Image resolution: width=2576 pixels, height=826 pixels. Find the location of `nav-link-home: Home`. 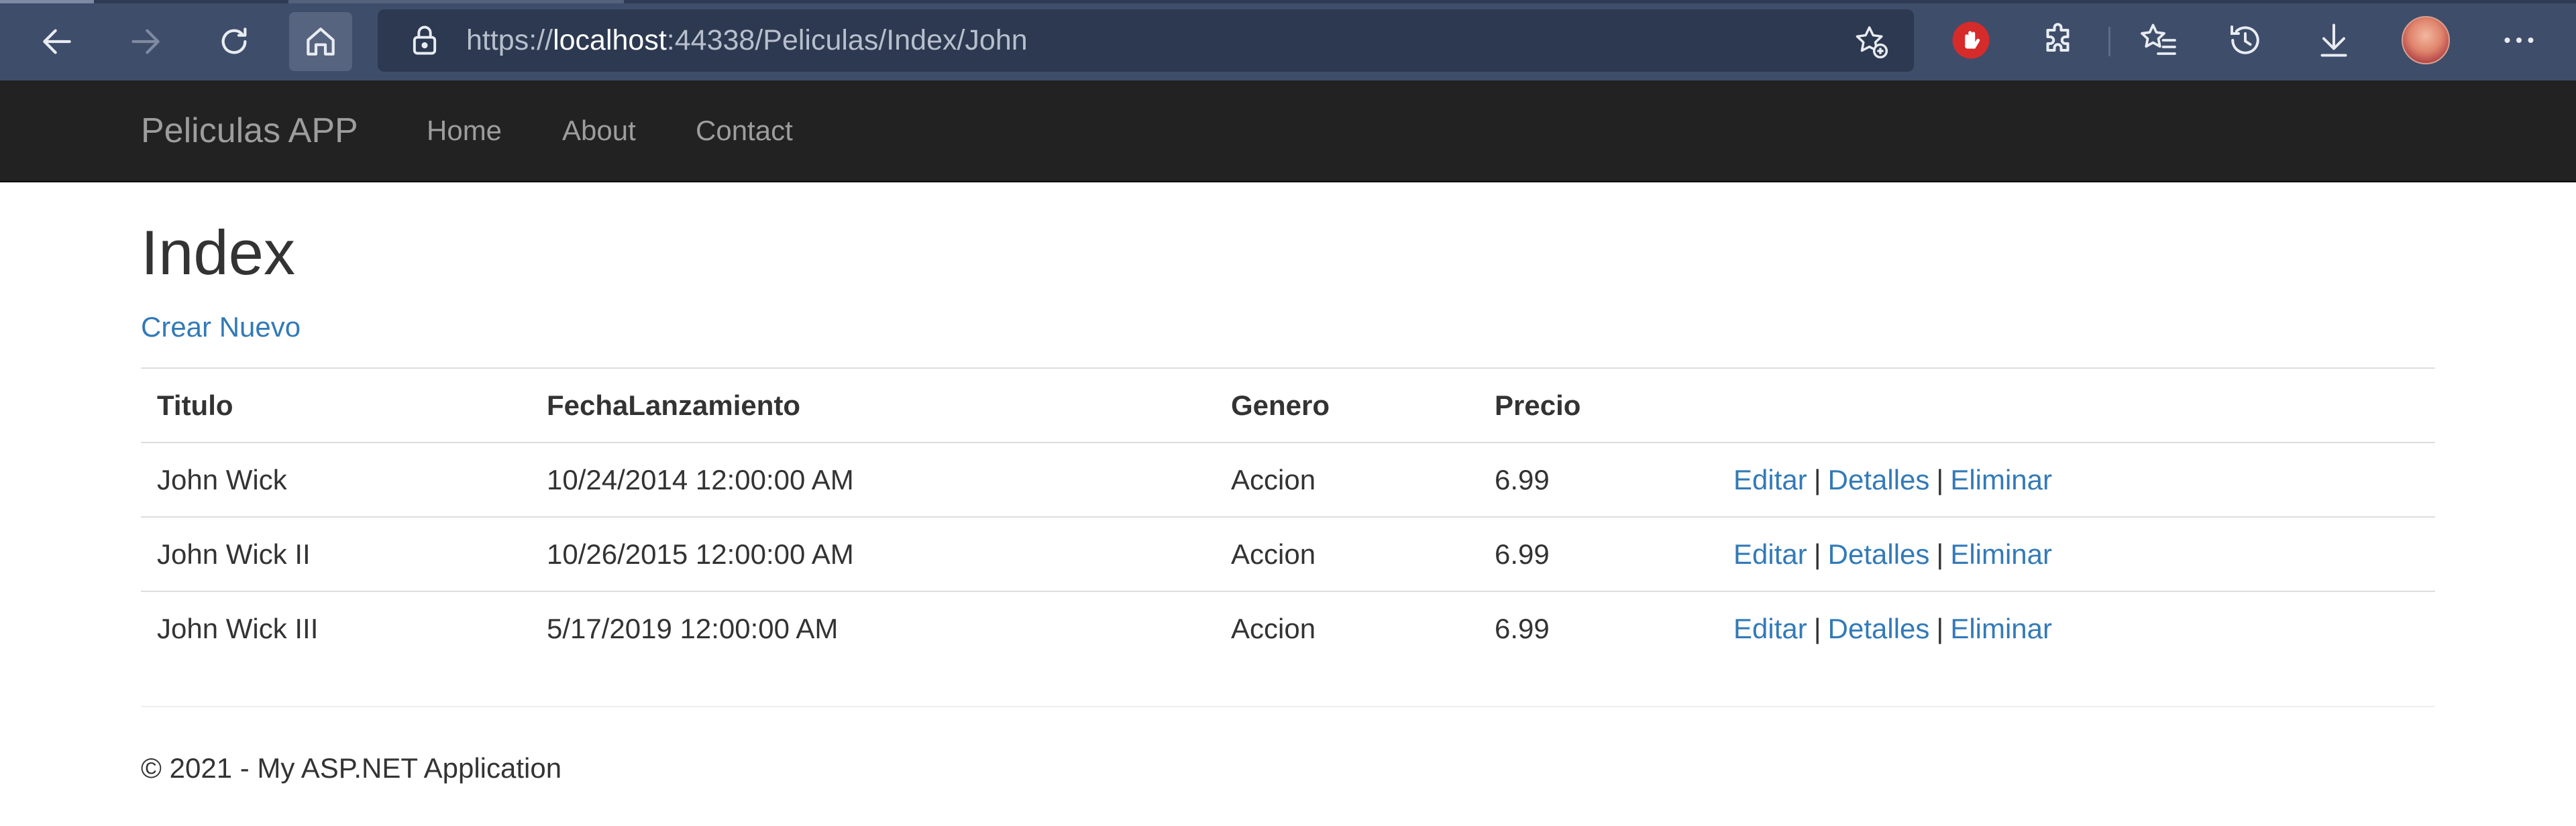

nav-link-home: Home is located at coordinates (464, 130).